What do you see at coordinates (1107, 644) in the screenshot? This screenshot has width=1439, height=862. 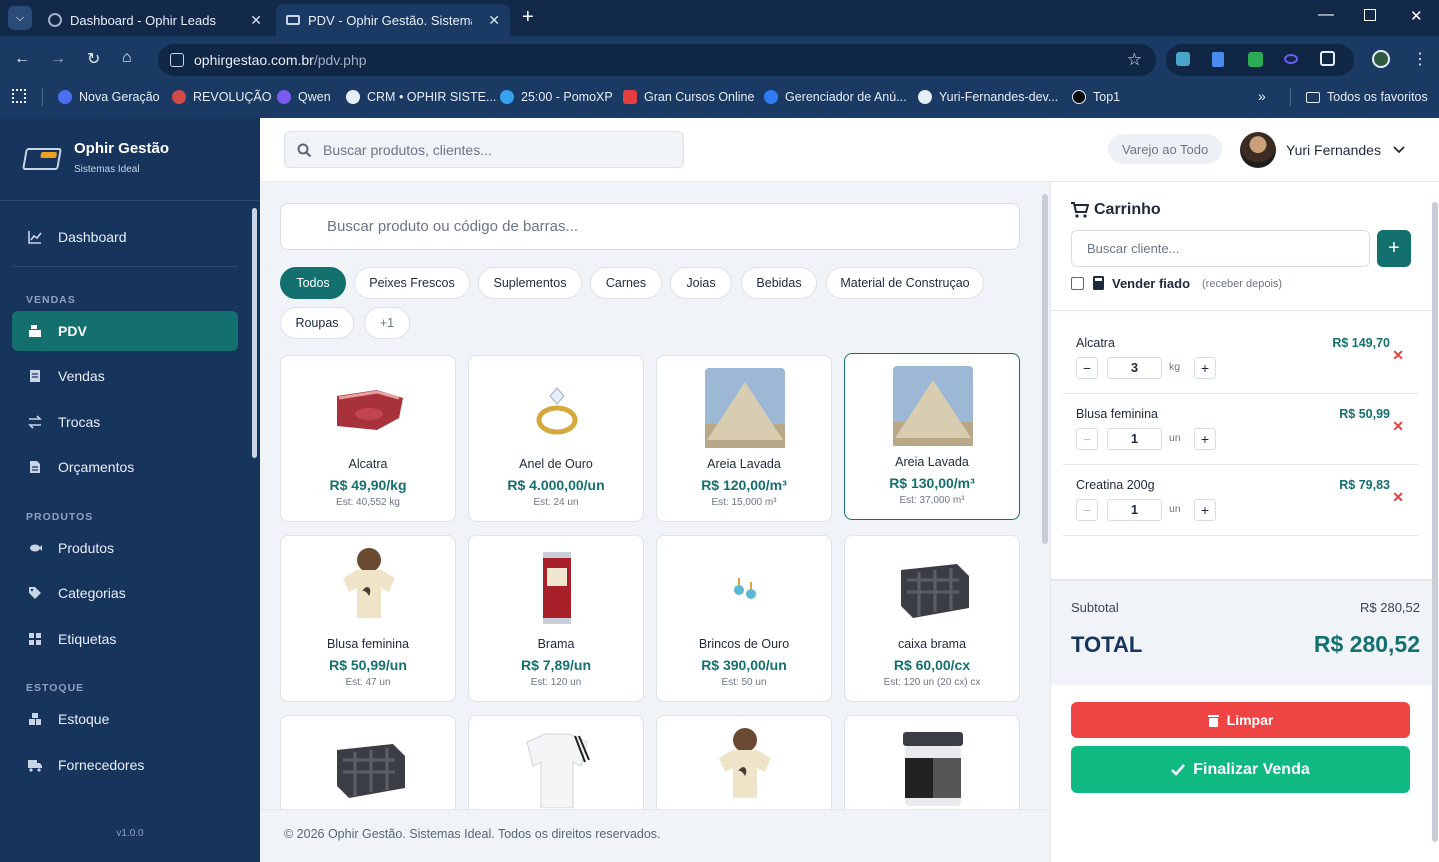 I see `total-label: TOTAL` at bounding box center [1107, 644].